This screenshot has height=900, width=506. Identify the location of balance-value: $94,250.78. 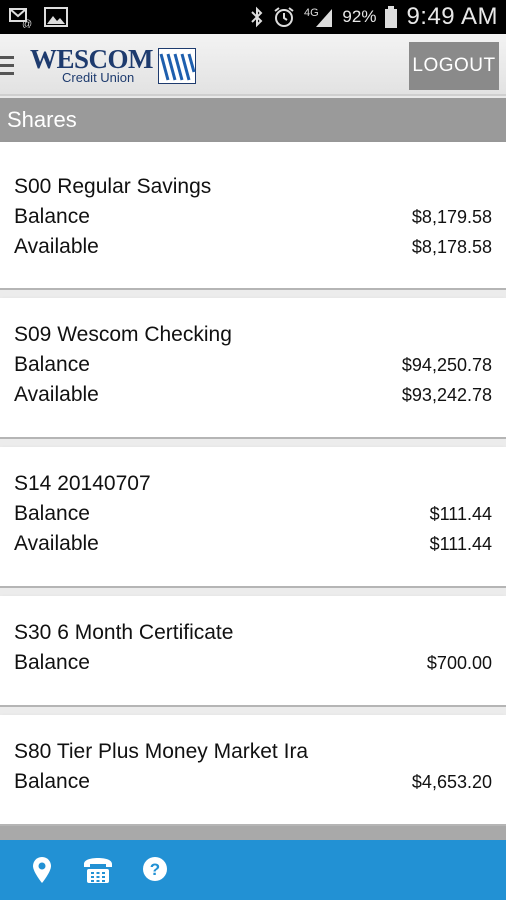
(446, 365).